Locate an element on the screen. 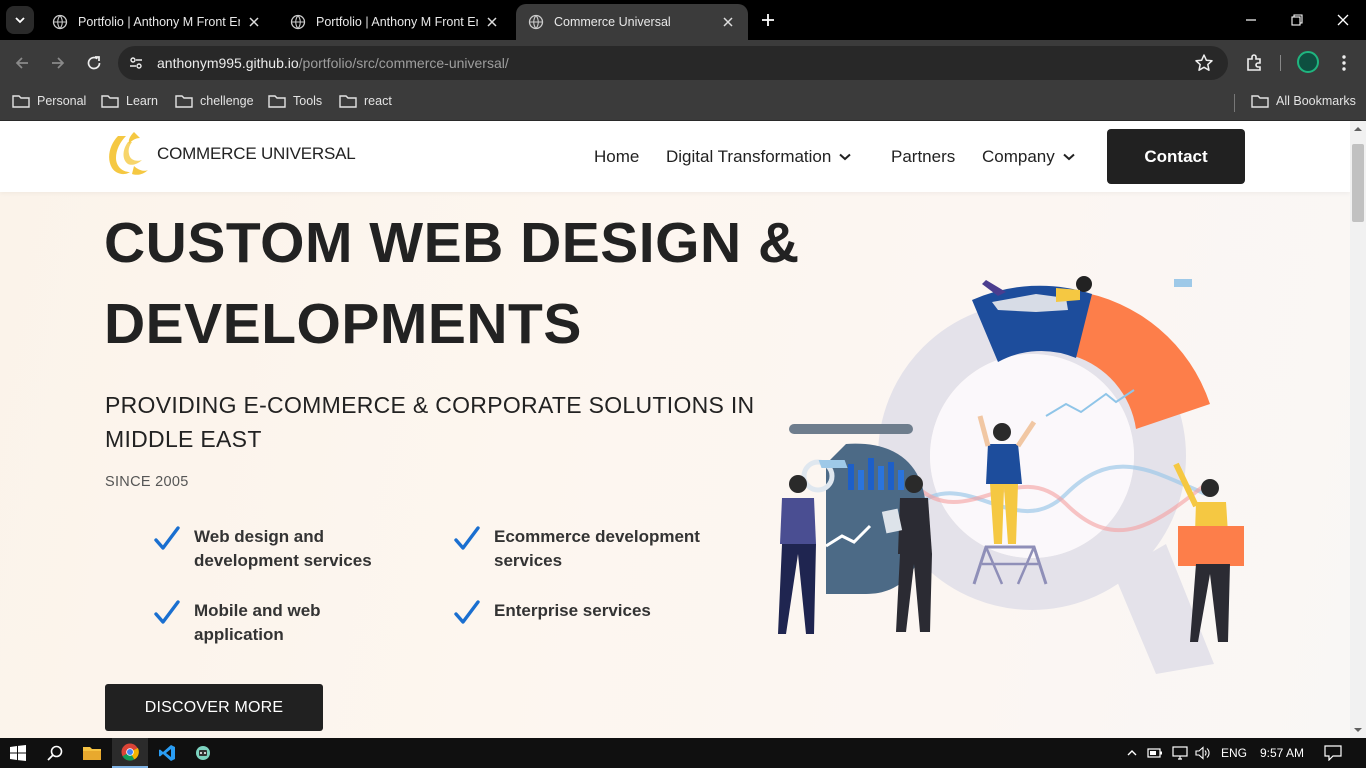 The width and height of the screenshot is (1366, 768). restore-icon is located at coordinates (1297, 20).